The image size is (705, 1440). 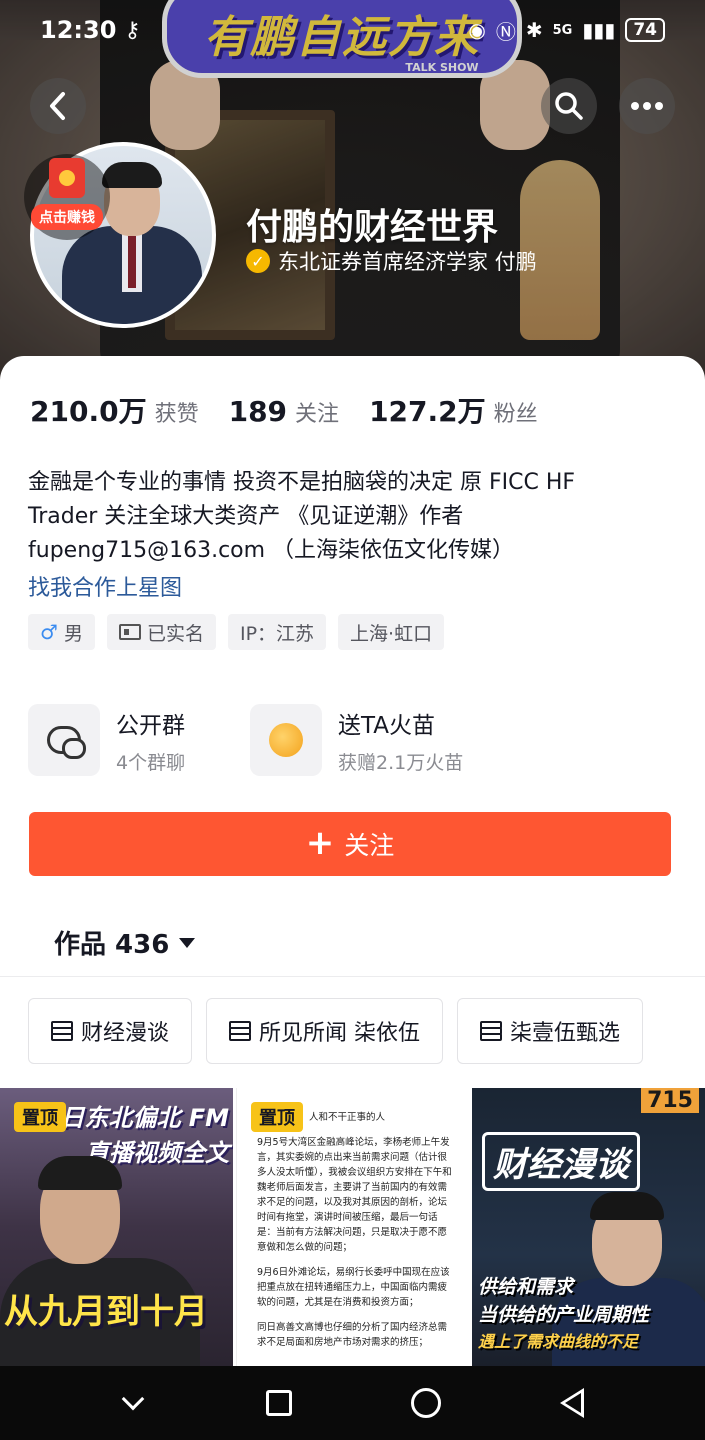 I want to click on triangle-back-icon, so click(x=571, y=1403).